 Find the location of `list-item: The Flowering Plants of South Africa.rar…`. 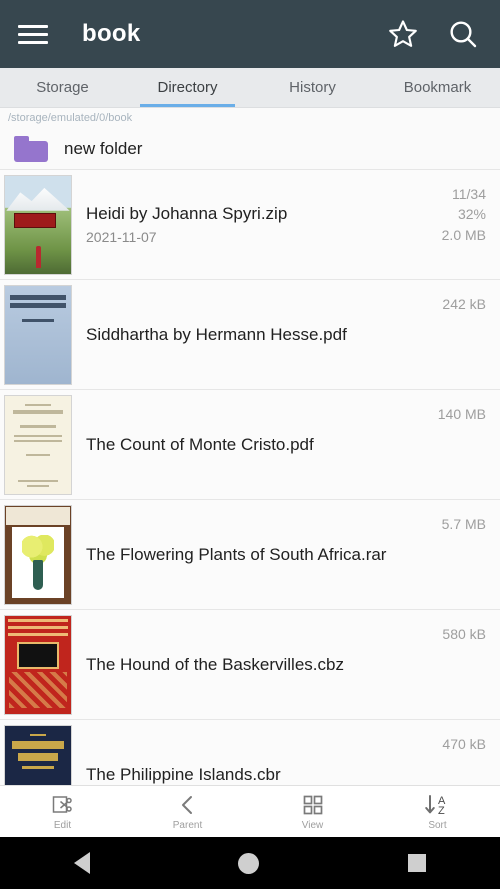

list-item: The Flowering Plants of South Africa.rar… is located at coordinates (250, 555).